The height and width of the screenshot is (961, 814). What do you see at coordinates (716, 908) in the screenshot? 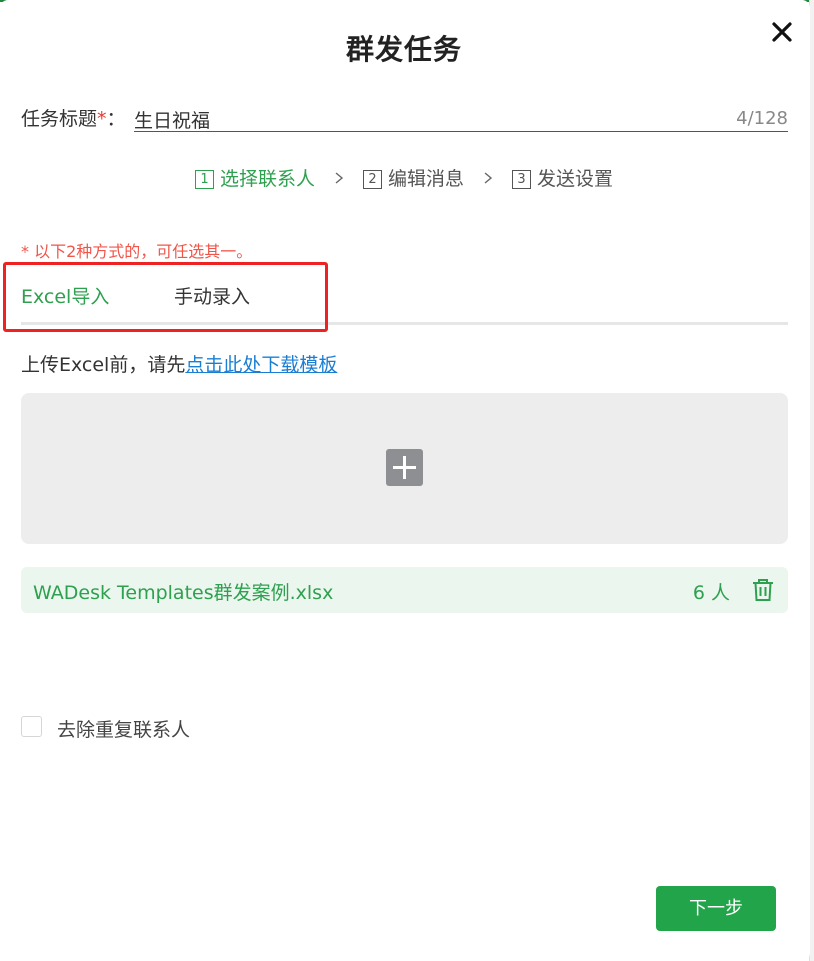
I see `next-step-button: 下一步` at bounding box center [716, 908].